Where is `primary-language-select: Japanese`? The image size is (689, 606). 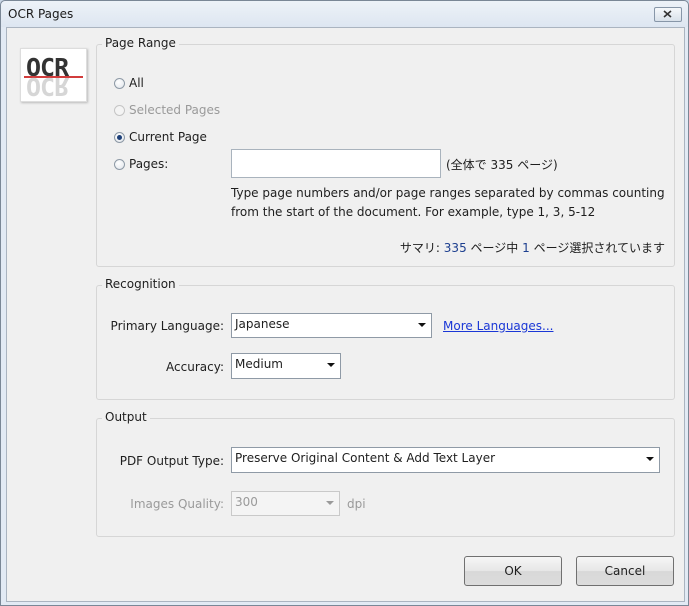 primary-language-select: Japanese is located at coordinates (331, 325).